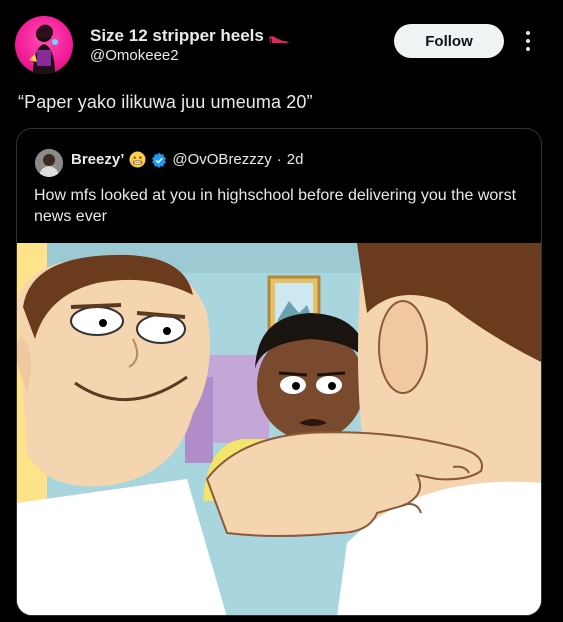  What do you see at coordinates (177, 36) in the screenshot?
I see `author-display-name: Size 12 stripper heels` at bounding box center [177, 36].